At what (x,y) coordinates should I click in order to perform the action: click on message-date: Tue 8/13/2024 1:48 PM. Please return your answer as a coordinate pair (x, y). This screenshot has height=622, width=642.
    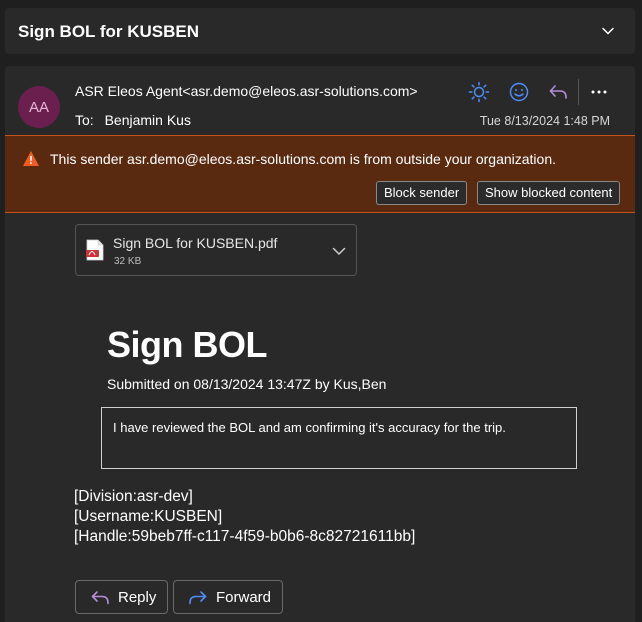
    Looking at the image, I should click on (544, 121).